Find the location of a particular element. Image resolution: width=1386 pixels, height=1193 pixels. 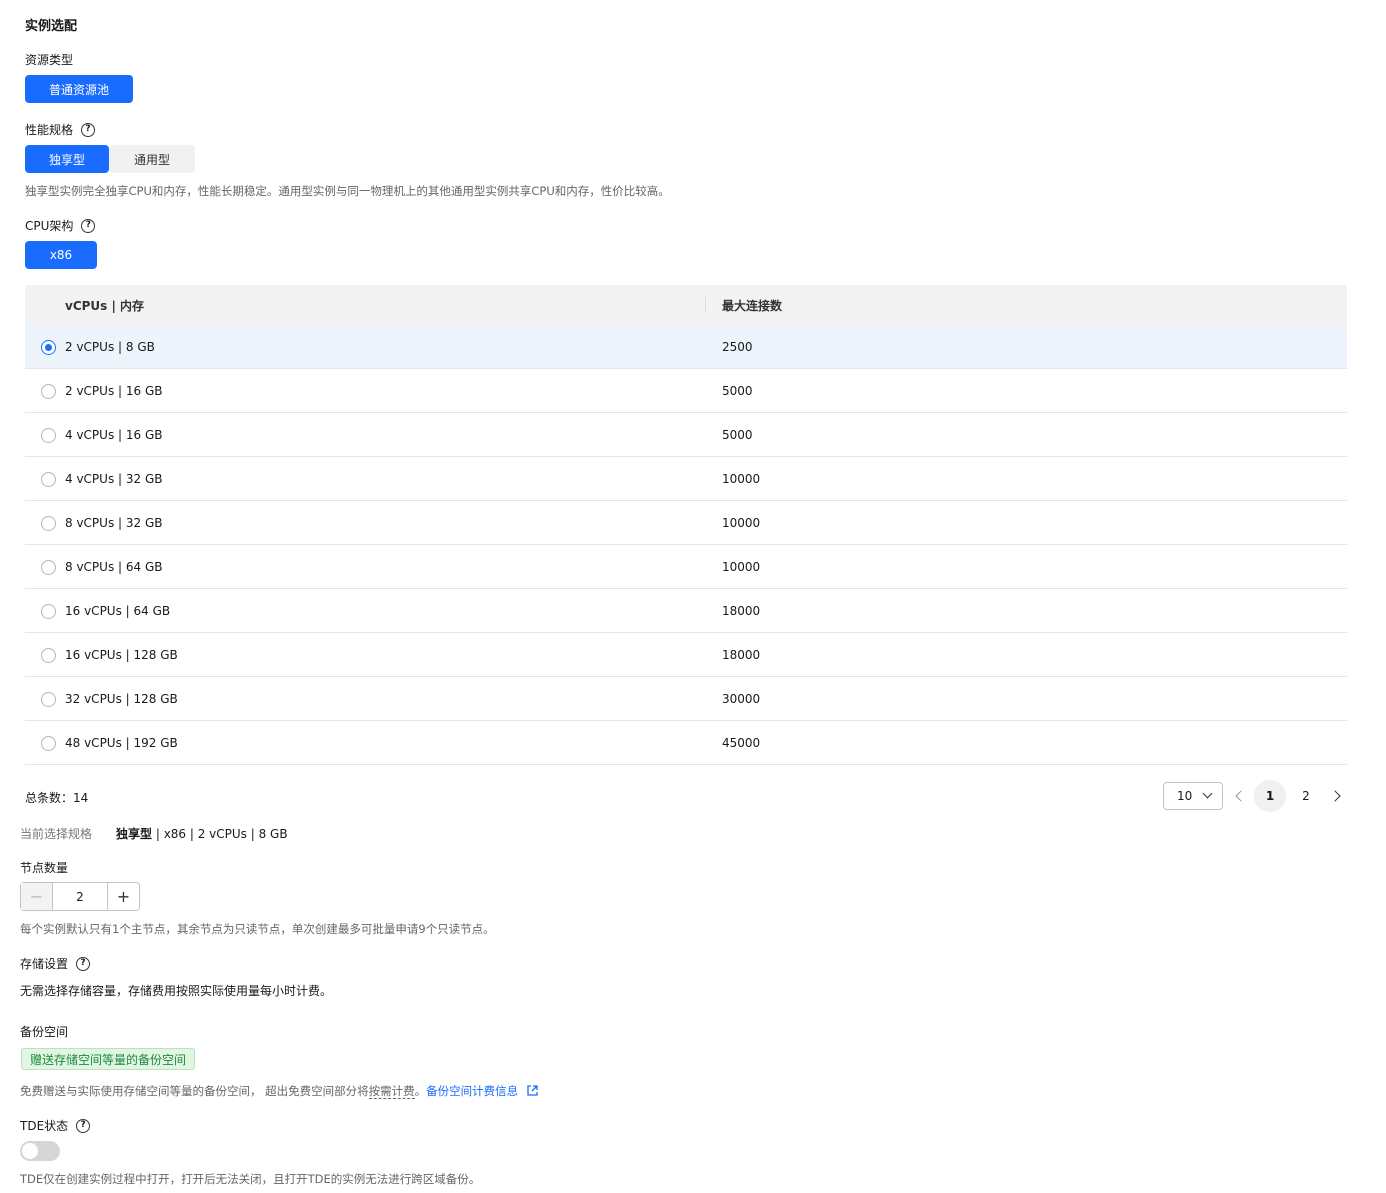

total-label: 总条数： is located at coordinates (49, 798).